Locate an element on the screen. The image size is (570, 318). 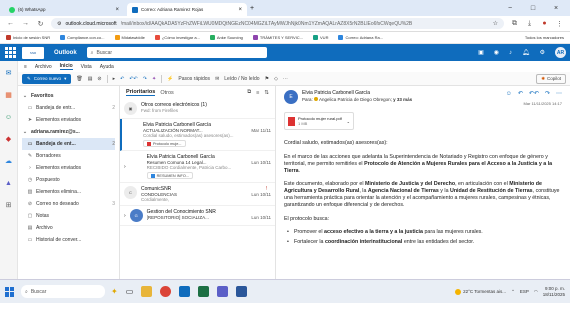
outlook-brand: Outlook is located at coordinates (65, 53).